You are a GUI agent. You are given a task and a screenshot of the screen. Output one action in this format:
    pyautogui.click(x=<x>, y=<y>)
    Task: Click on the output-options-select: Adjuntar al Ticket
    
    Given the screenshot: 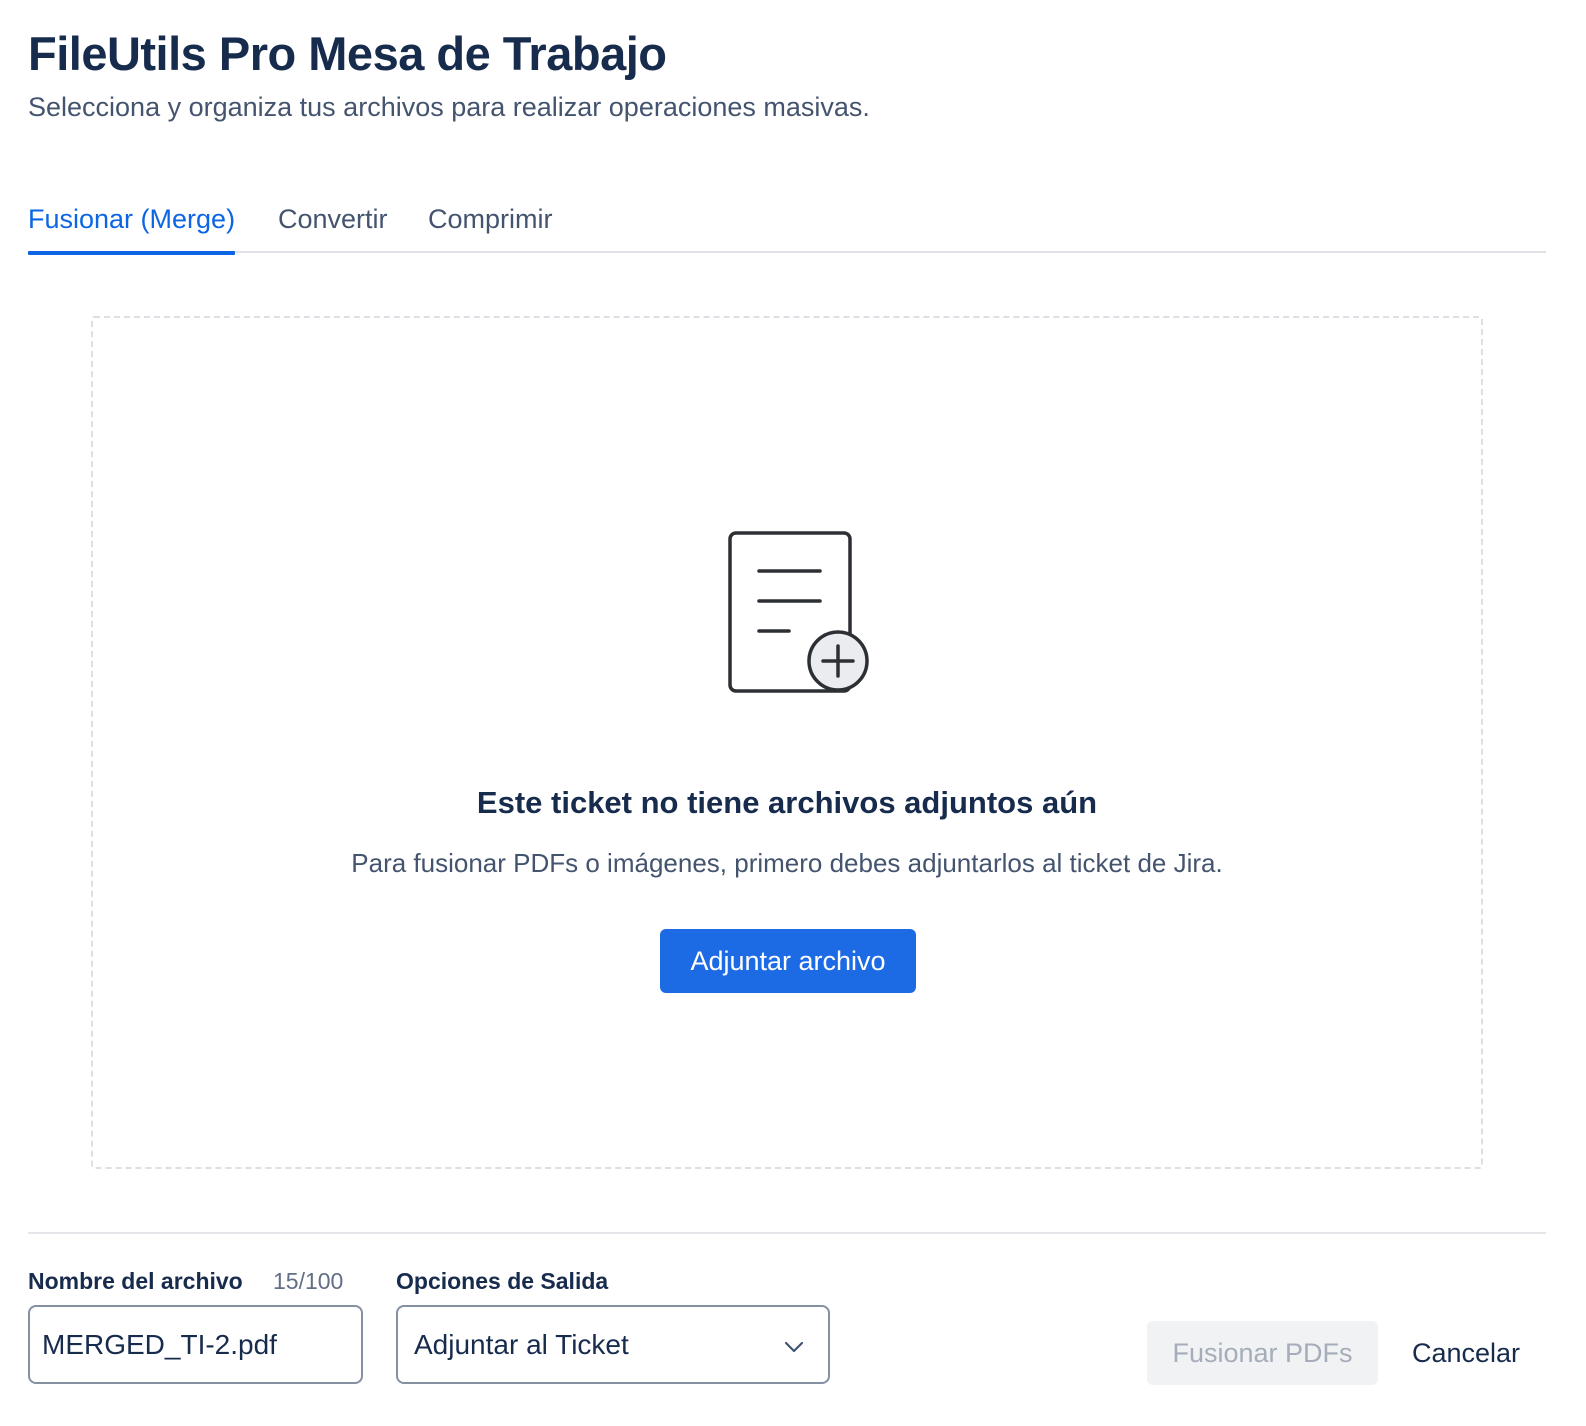 What is the action you would take?
    pyautogui.click(x=613, y=1344)
    